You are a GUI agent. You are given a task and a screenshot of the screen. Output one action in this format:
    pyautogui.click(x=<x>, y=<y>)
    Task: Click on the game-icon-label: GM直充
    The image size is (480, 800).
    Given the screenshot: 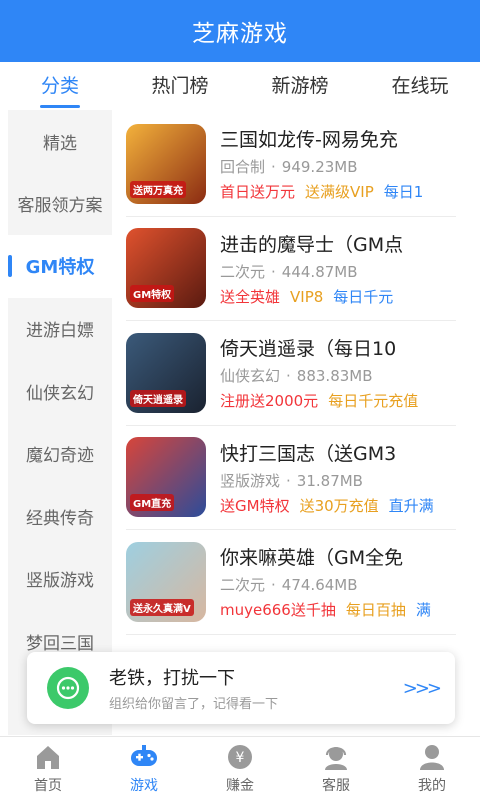 What is the action you would take?
    pyautogui.click(x=152, y=503)
    